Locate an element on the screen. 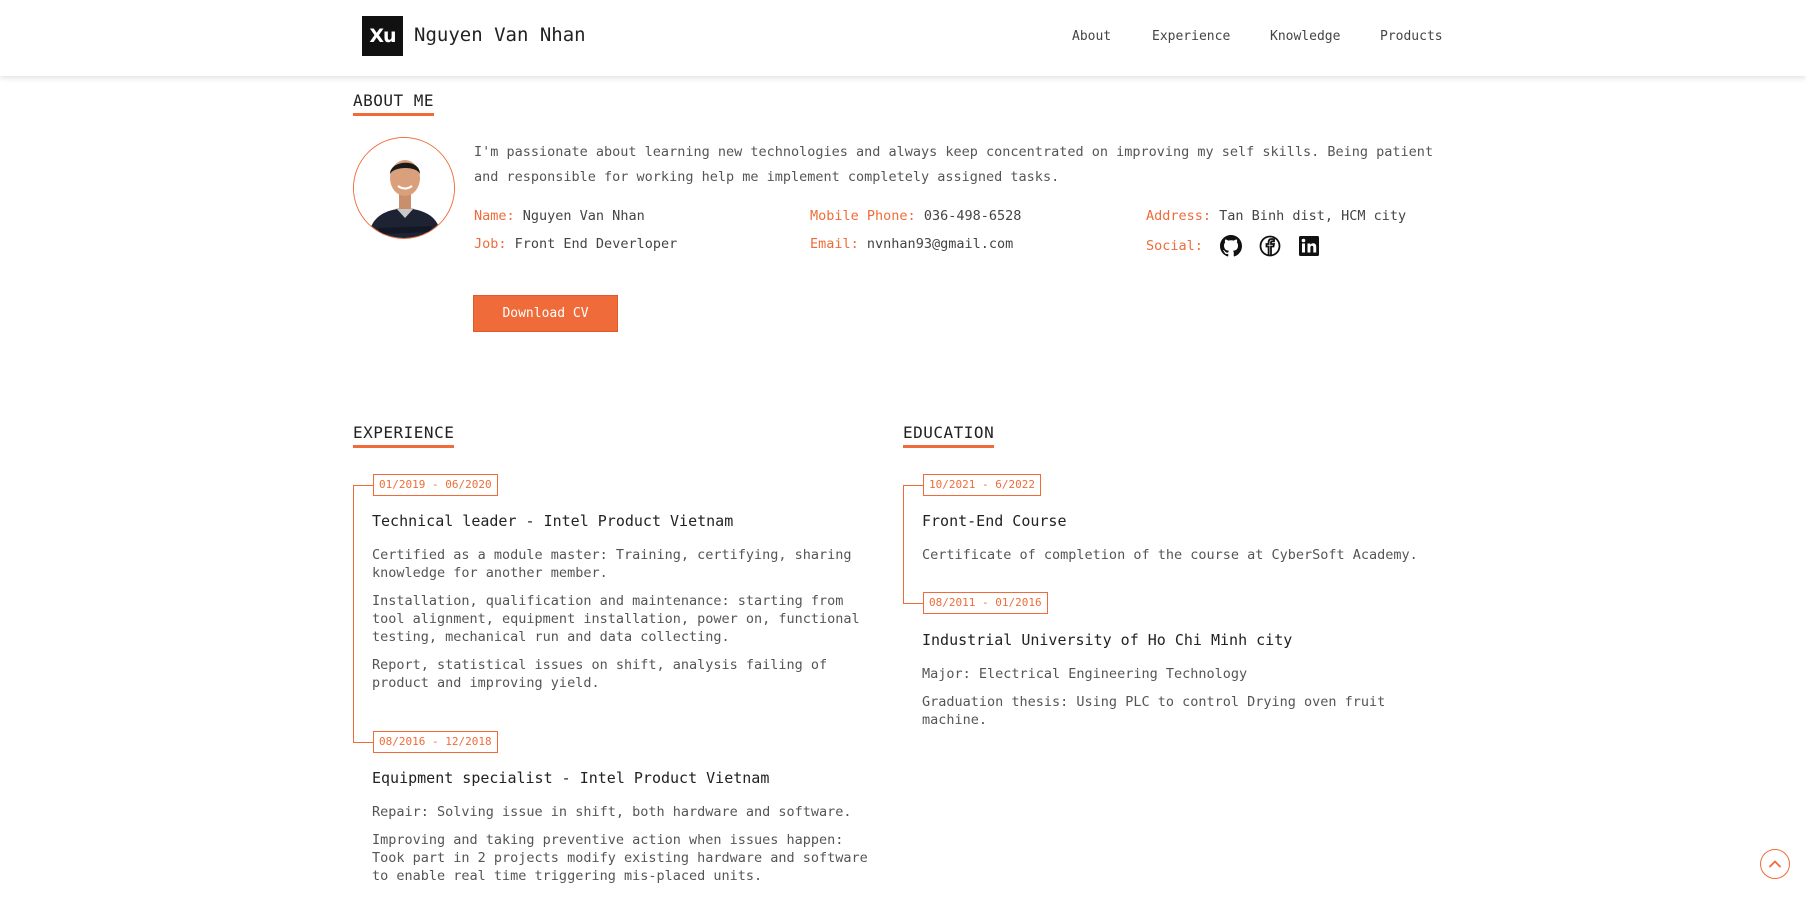 This screenshot has height=921, width=1806. date-badge: 01/2019 - 06/2020 is located at coordinates (435, 485).